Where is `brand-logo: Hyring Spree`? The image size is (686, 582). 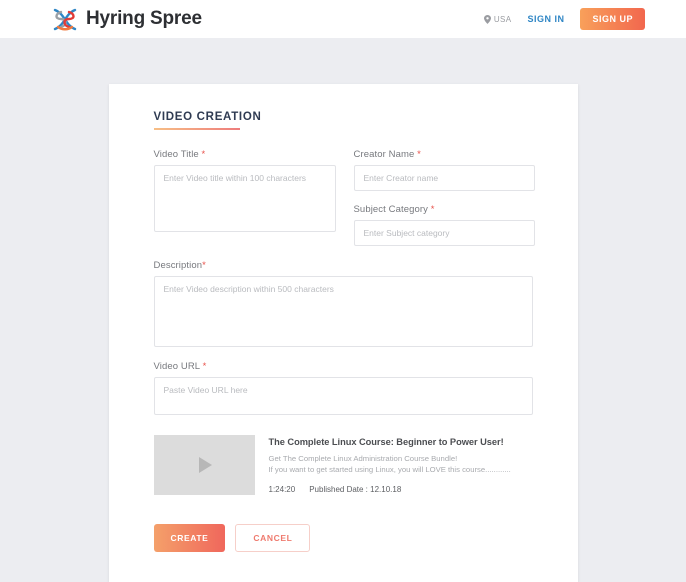 brand-logo: Hyring Spree is located at coordinates (126, 19).